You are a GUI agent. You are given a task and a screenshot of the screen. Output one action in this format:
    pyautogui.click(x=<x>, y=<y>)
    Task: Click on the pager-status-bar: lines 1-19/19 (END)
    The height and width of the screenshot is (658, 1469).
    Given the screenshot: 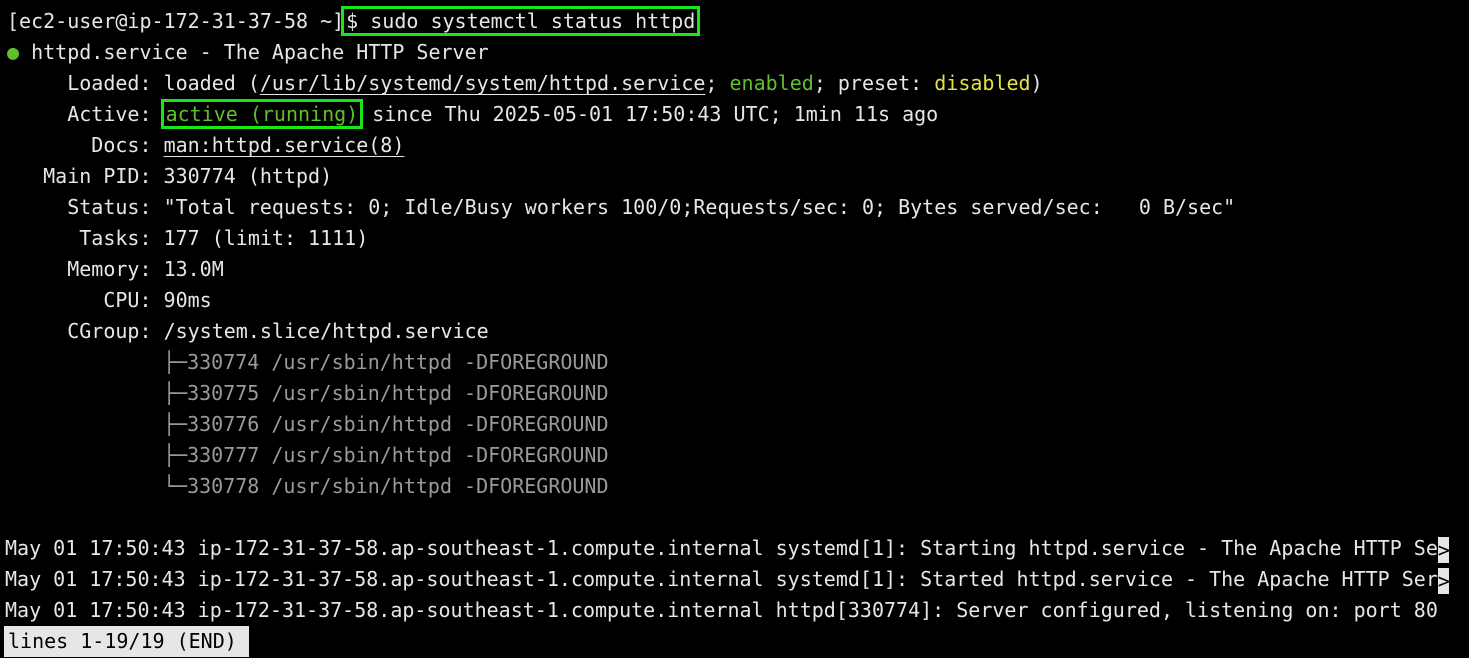 What is the action you would take?
    pyautogui.click(x=126, y=641)
    